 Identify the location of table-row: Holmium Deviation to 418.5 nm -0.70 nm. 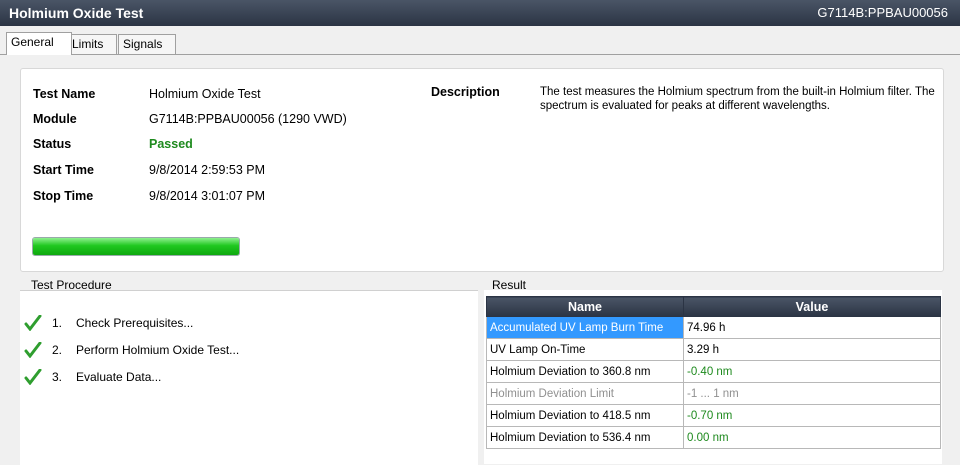
(713, 415).